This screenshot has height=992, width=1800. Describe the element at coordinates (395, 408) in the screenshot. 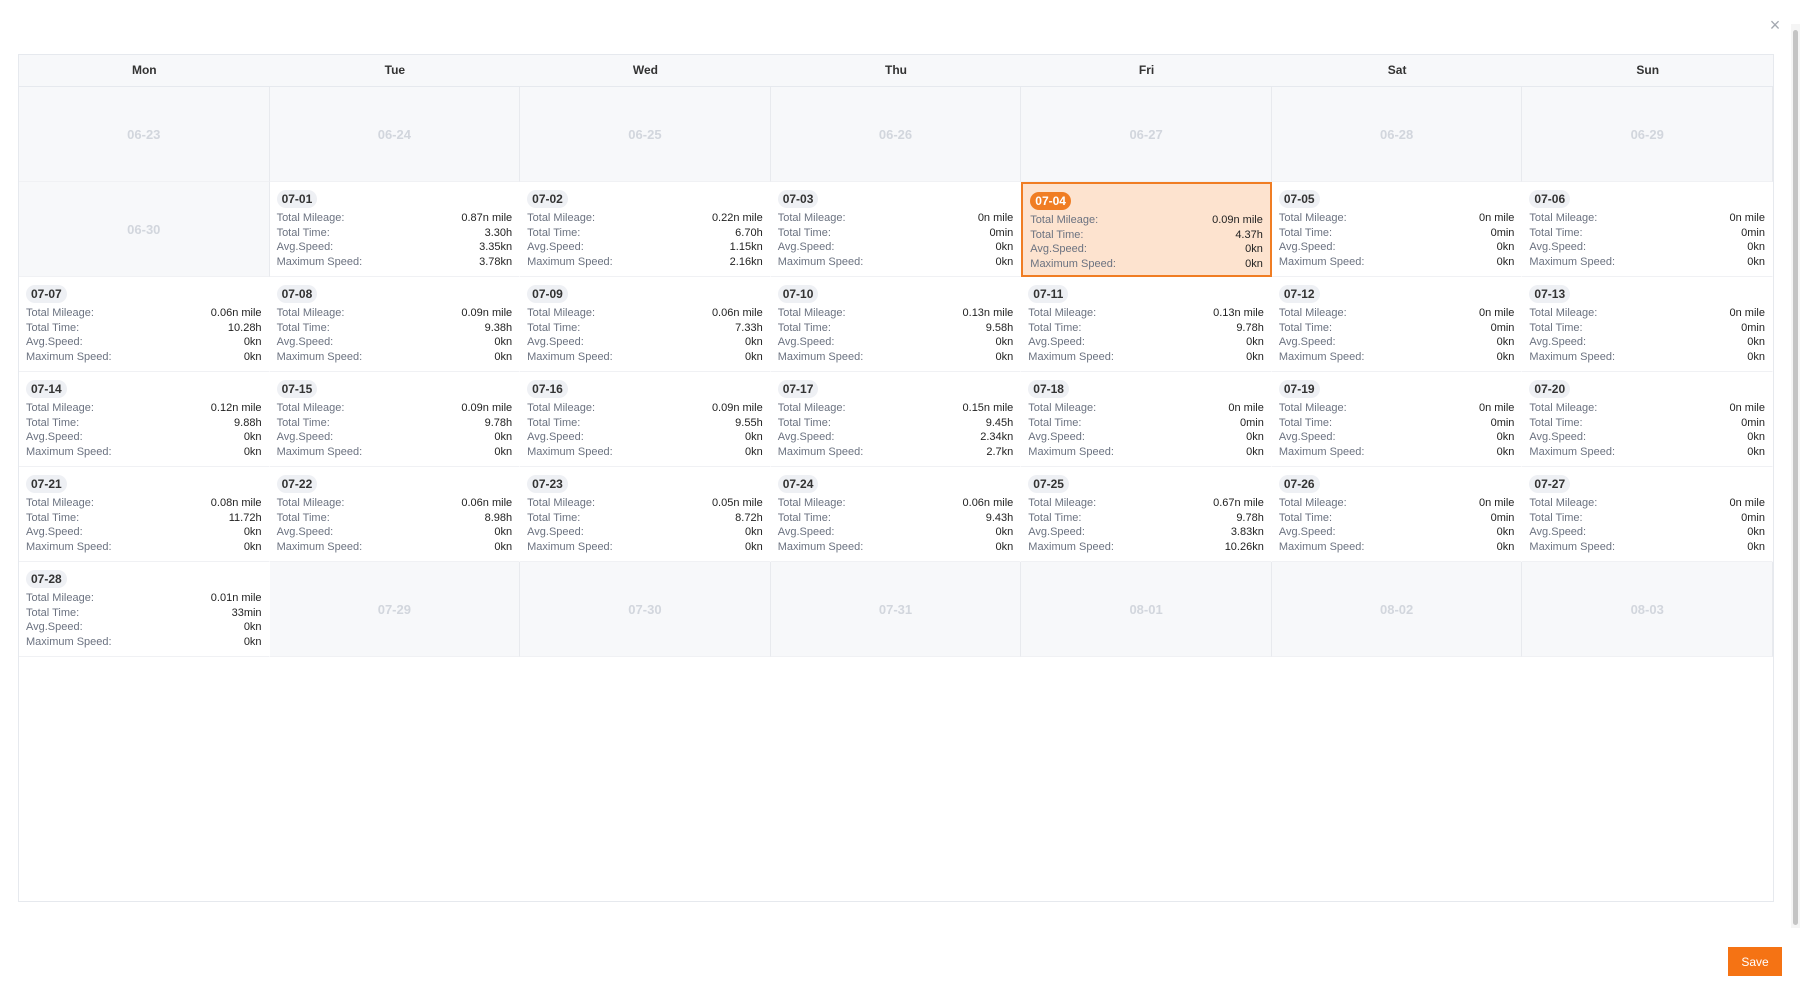

I see `total-mileage-row: Total Mileage: 0.09n mile` at that location.